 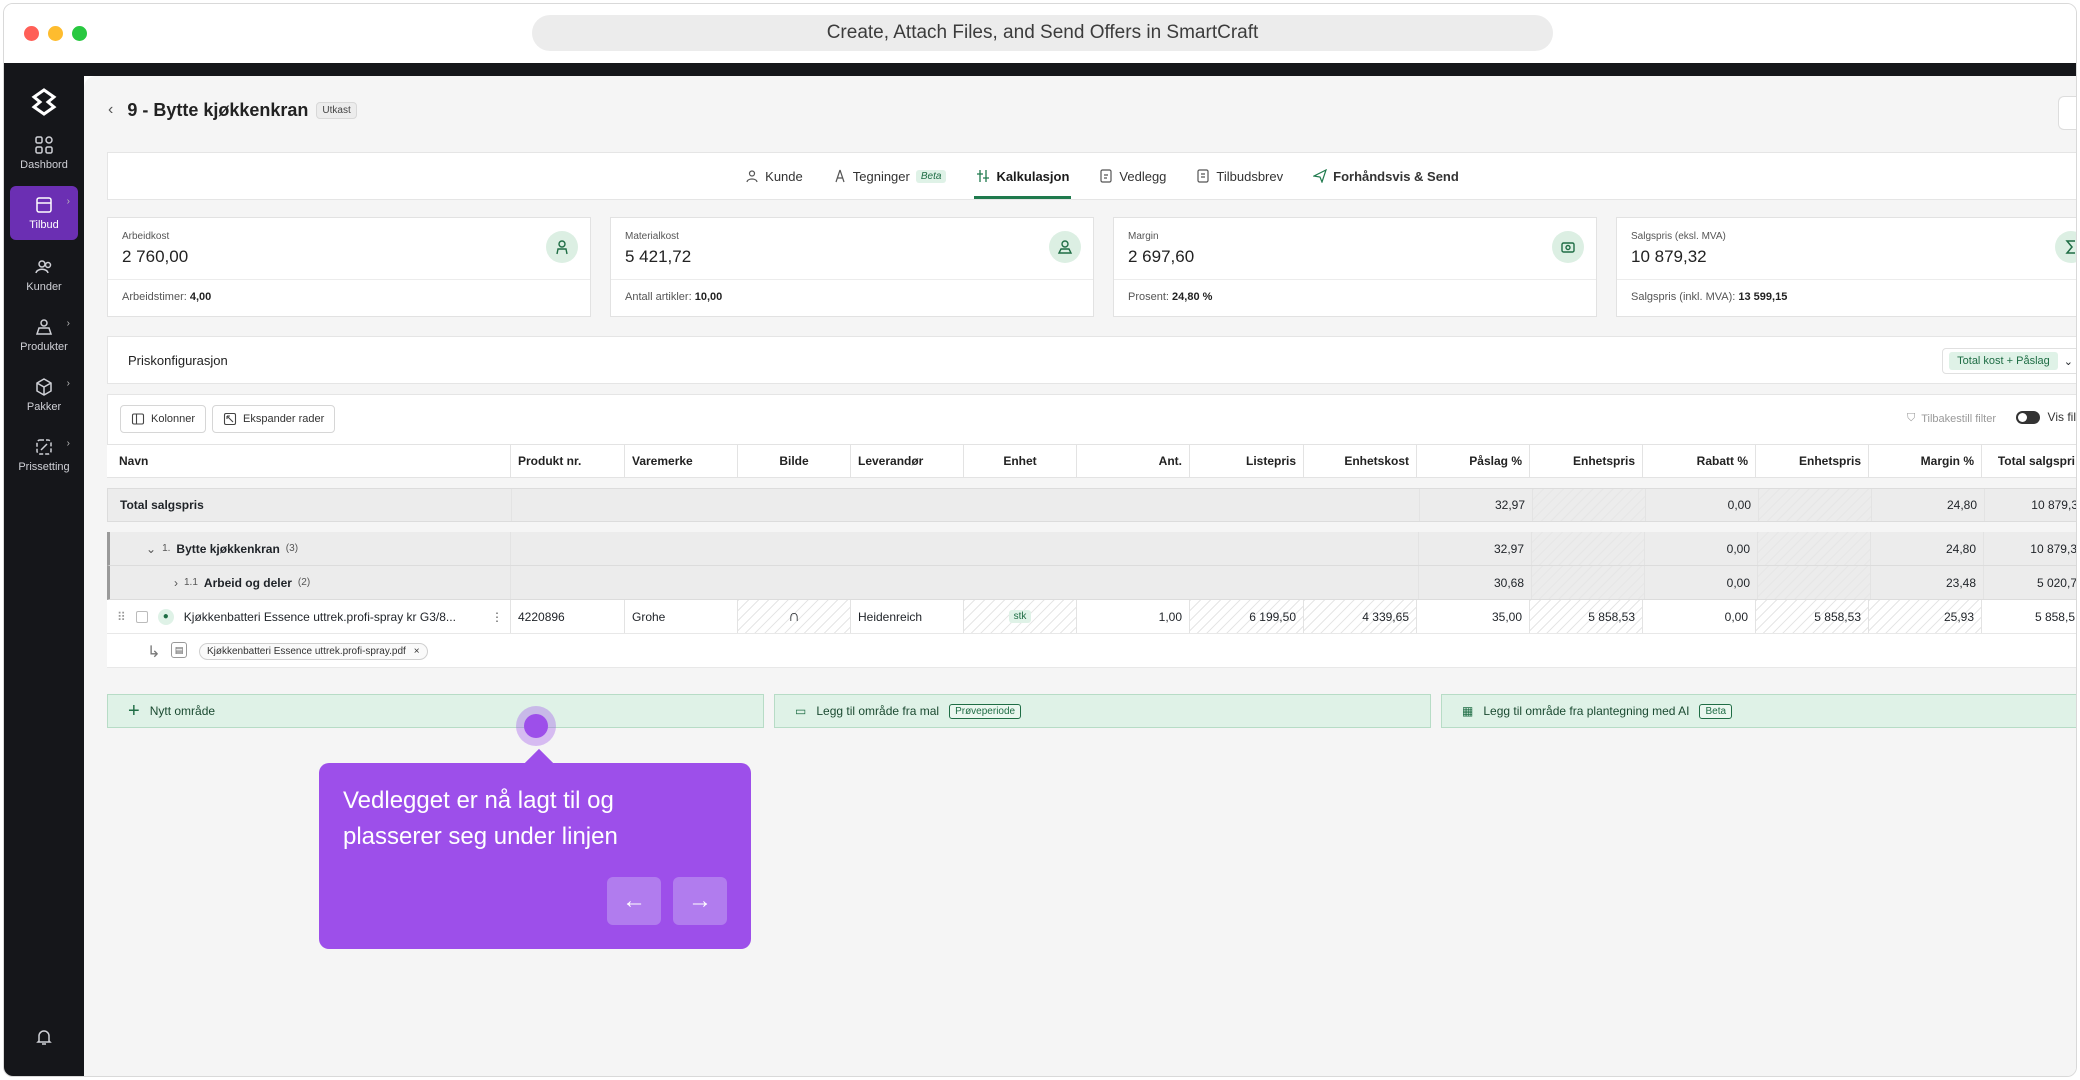 I want to click on tab-kunde: Kunde, so click(x=774, y=176).